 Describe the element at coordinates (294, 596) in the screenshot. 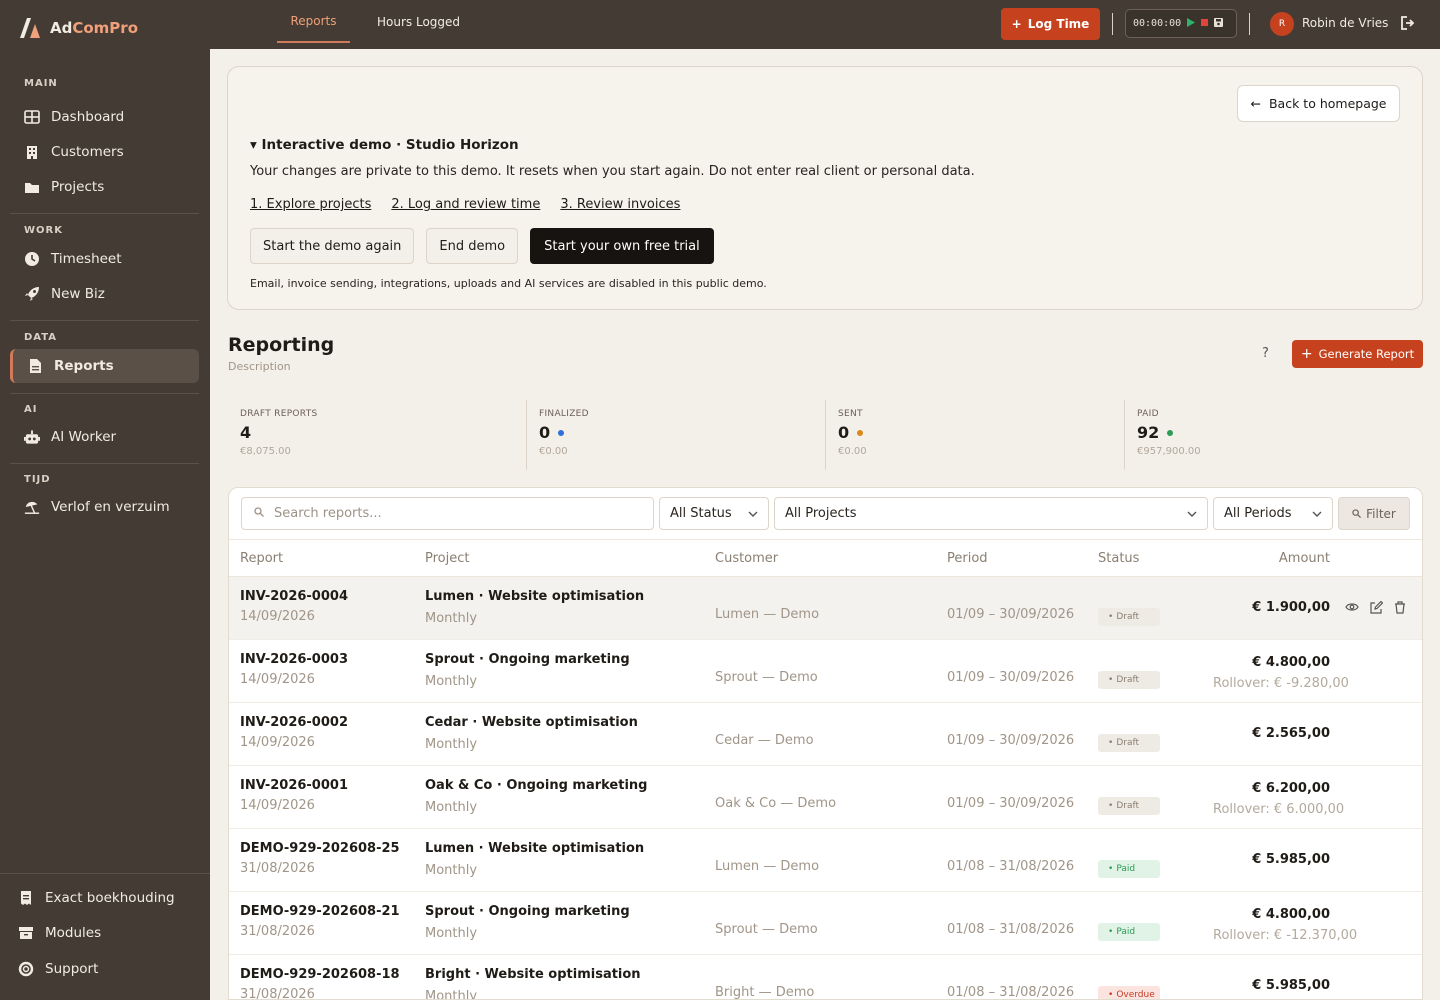

I see `report-id: INV-2026-0004` at that location.